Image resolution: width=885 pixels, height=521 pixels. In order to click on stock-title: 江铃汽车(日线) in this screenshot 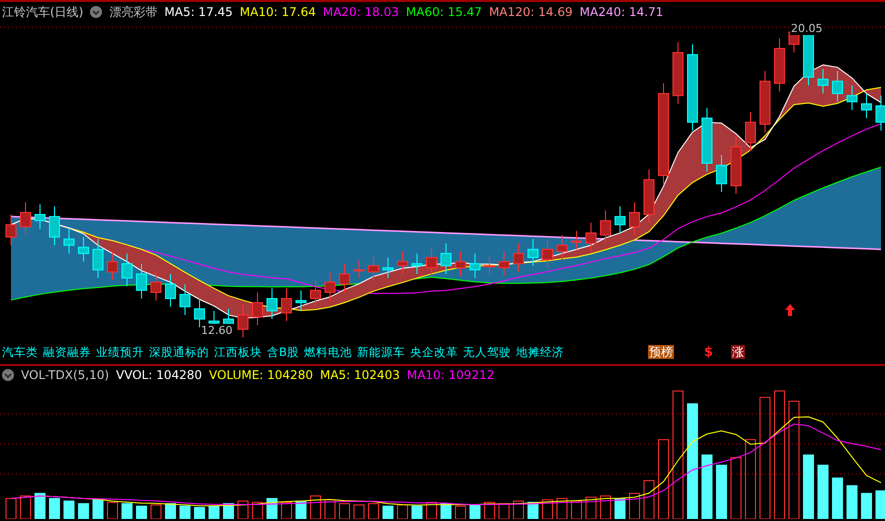, I will do `click(43, 12)`.